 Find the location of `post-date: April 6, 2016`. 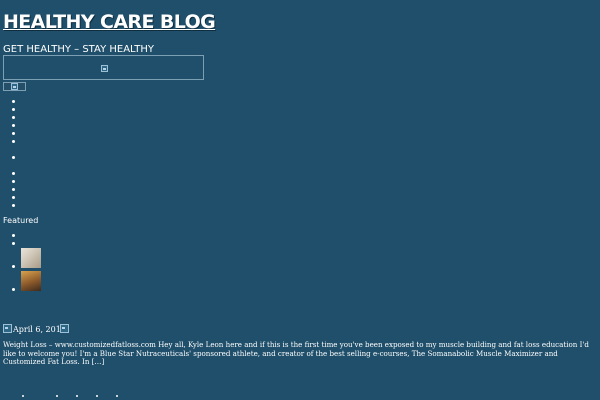

post-date: April 6, 2016 is located at coordinates (39, 329).